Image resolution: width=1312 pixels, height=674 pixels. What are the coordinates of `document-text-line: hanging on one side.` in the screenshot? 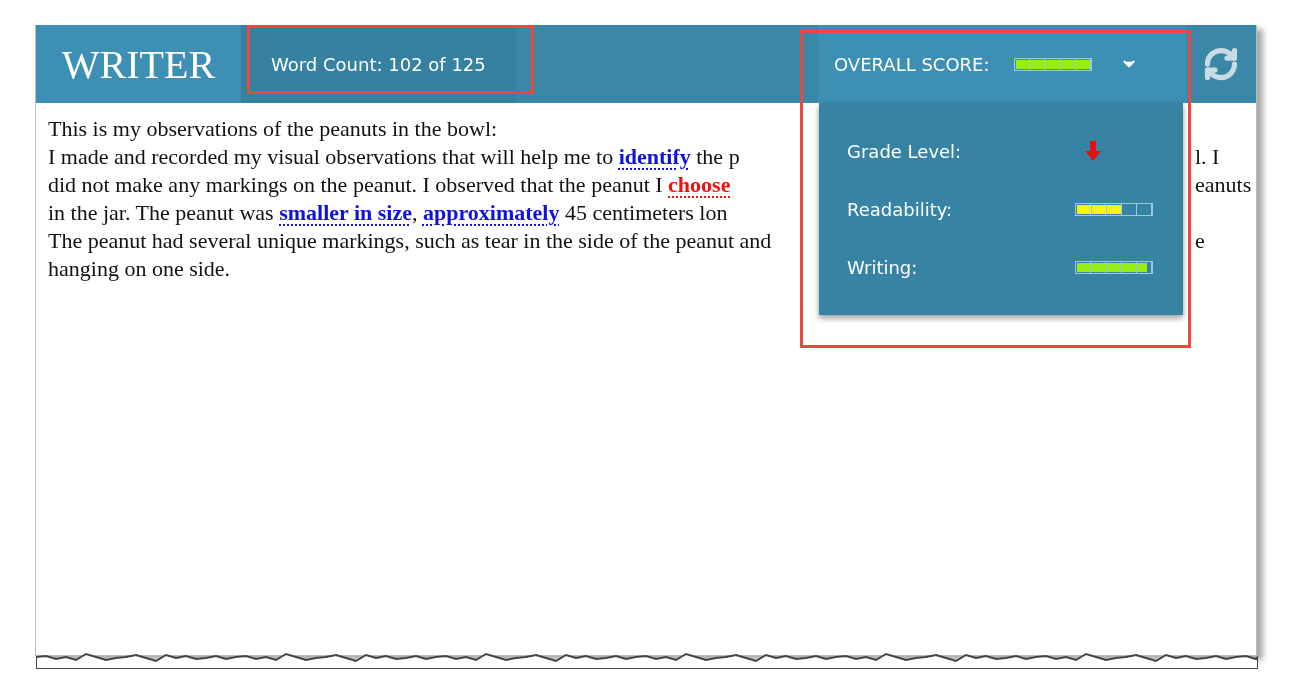 It's located at (140, 269).